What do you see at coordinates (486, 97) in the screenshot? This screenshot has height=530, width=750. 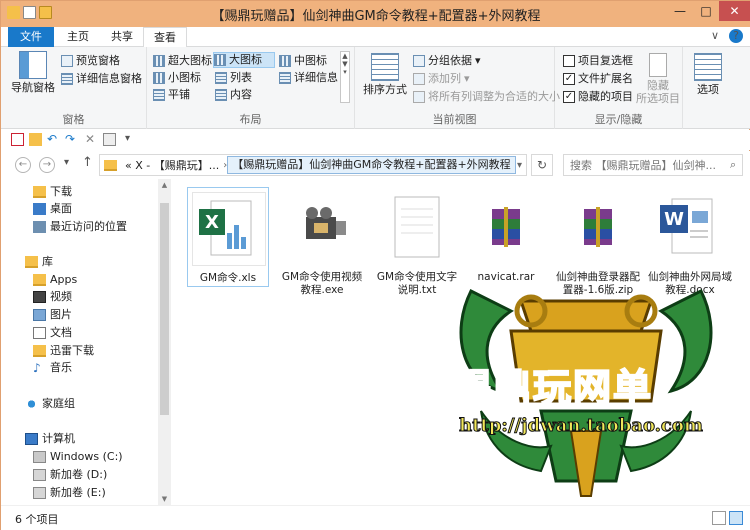 I see `size-columns-button: 将所有列调整为合适的大小` at bounding box center [486, 97].